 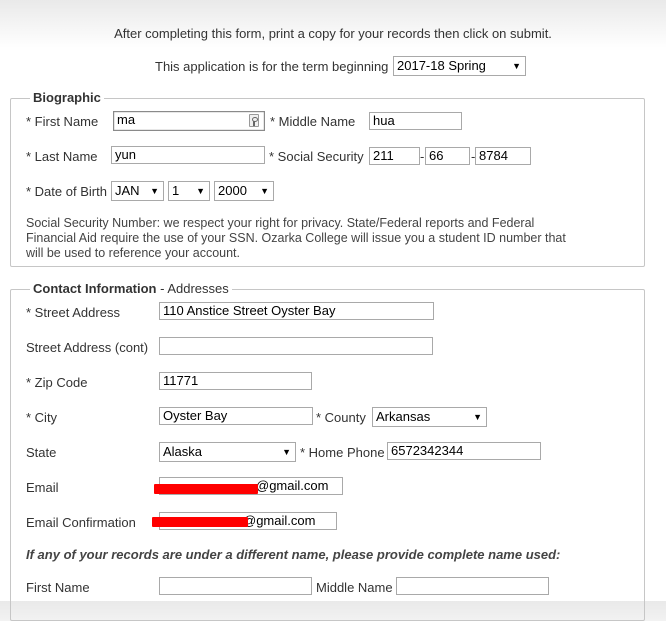 I want to click on state-value: Alaska, so click(x=183, y=451).